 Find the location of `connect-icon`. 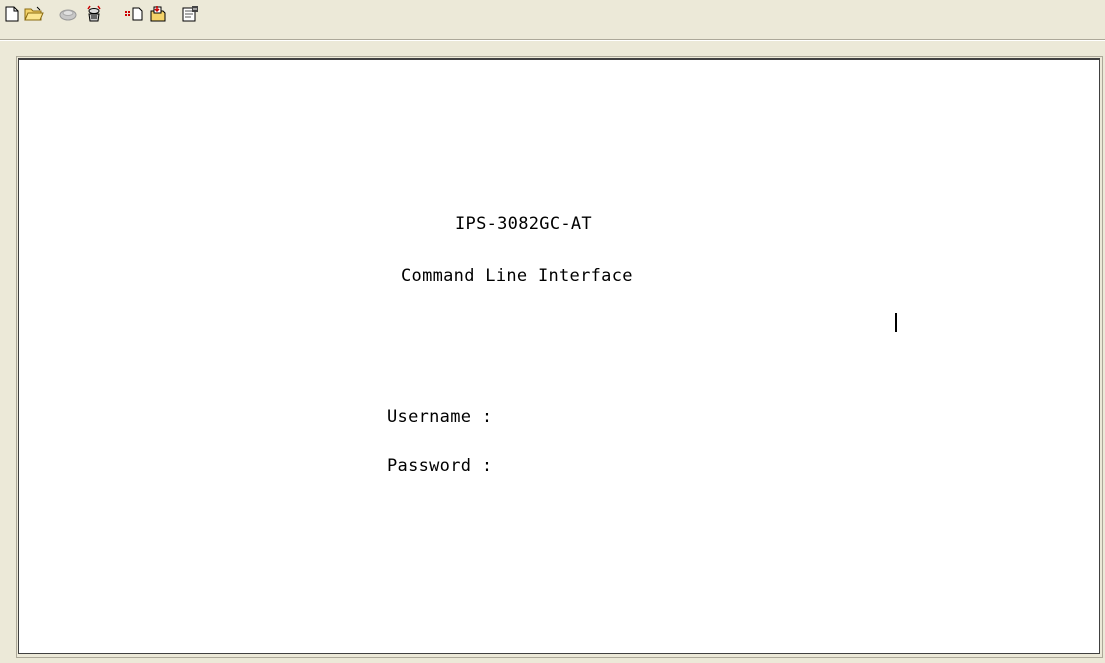

connect-icon is located at coordinates (94, 14).